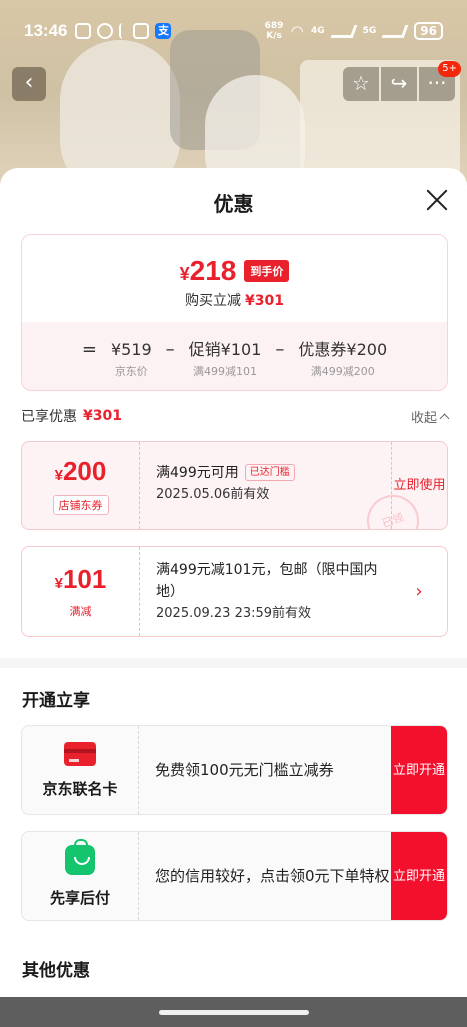  What do you see at coordinates (399, 84) in the screenshot?
I see `share-icon: ↪` at bounding box center [399, 84].